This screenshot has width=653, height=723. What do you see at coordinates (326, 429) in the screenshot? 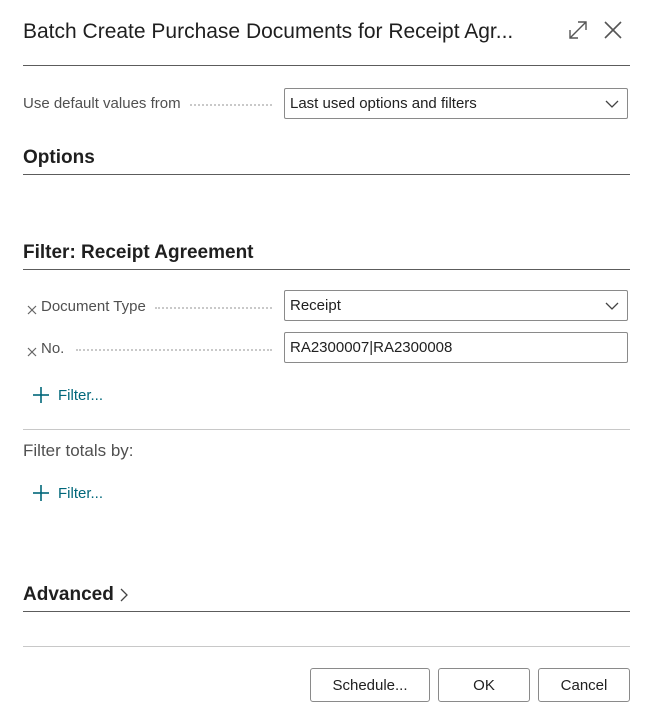
I see `totals-divider` at bounding box center [326, 429].